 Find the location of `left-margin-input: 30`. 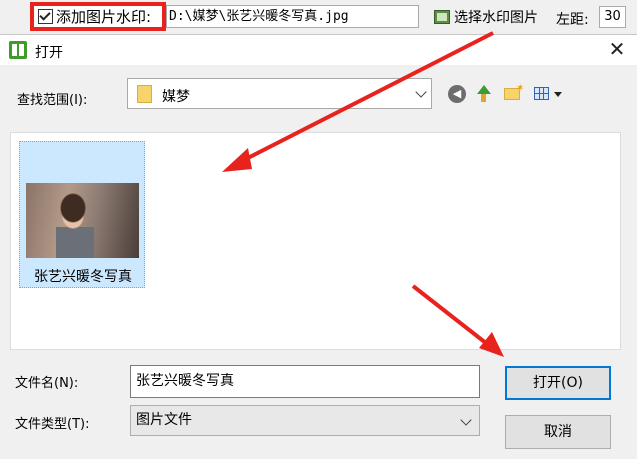

left-margin-input: 30 is located at coordinates (612, 17).